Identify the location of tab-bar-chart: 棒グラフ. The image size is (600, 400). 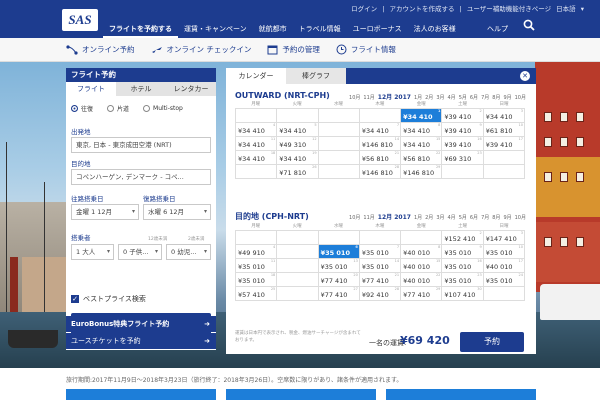
(316, 76).